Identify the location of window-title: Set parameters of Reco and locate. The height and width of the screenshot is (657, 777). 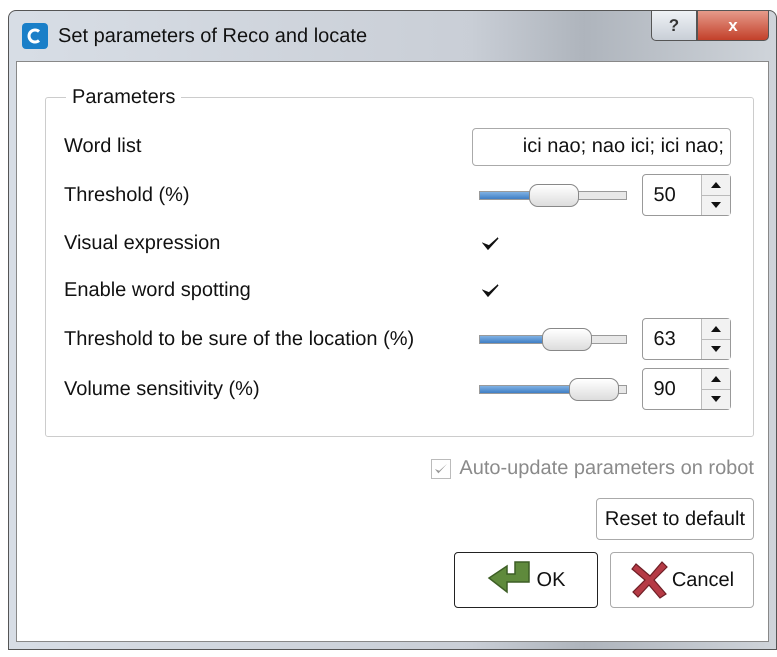
(213, 36).